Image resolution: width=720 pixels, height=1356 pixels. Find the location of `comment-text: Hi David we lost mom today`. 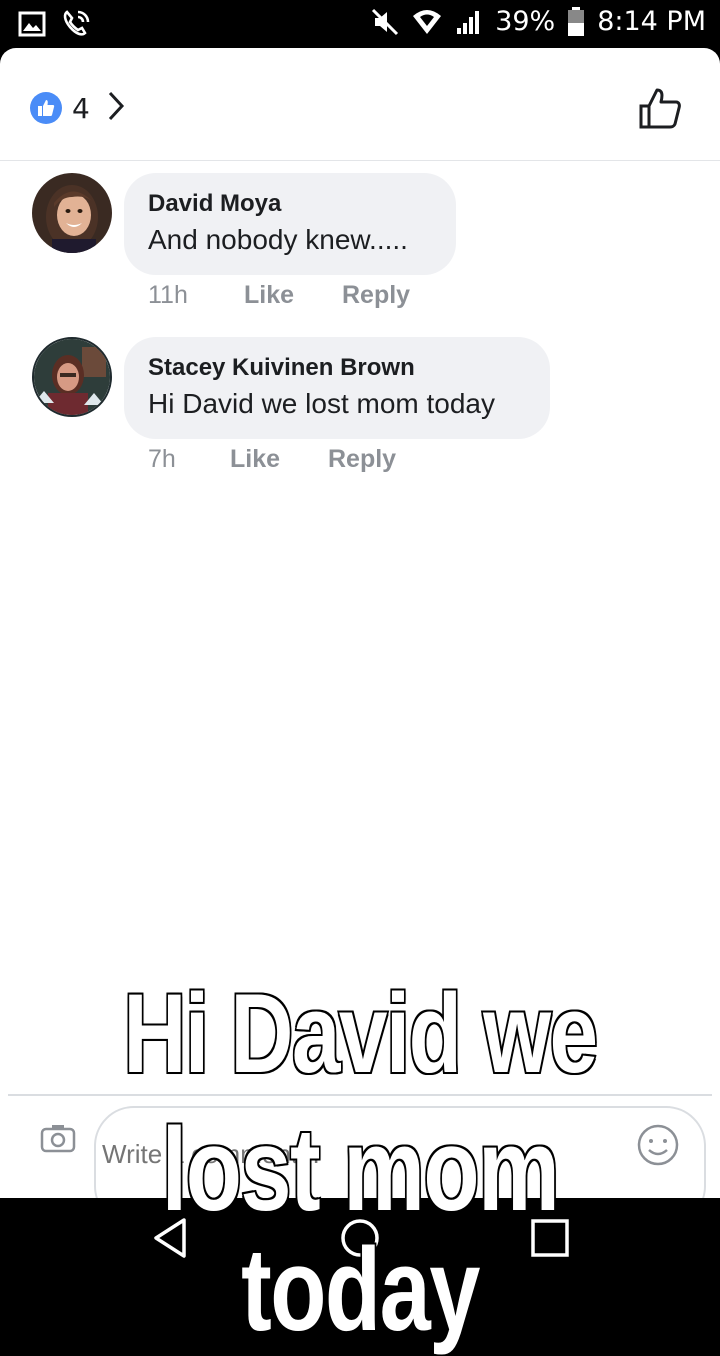

comment-text: Hi David we lost mom today is located at coordinates (322, 403).